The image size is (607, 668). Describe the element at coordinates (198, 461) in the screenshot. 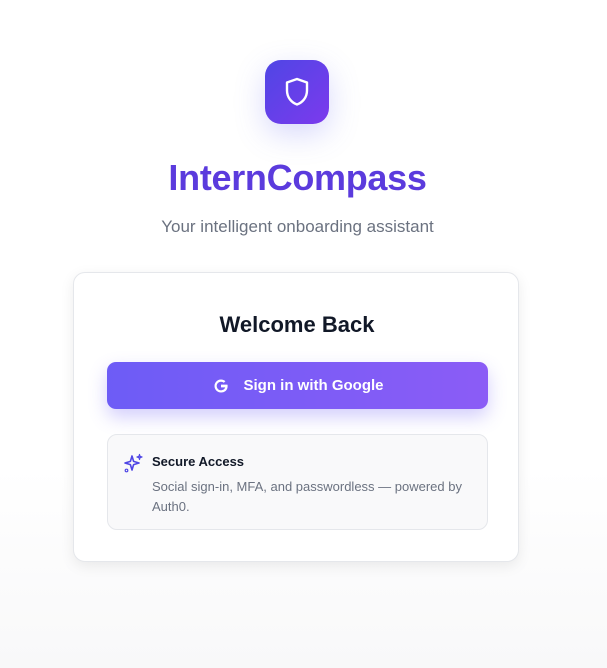

I see `secure-access-title: Secure Access` at that location.